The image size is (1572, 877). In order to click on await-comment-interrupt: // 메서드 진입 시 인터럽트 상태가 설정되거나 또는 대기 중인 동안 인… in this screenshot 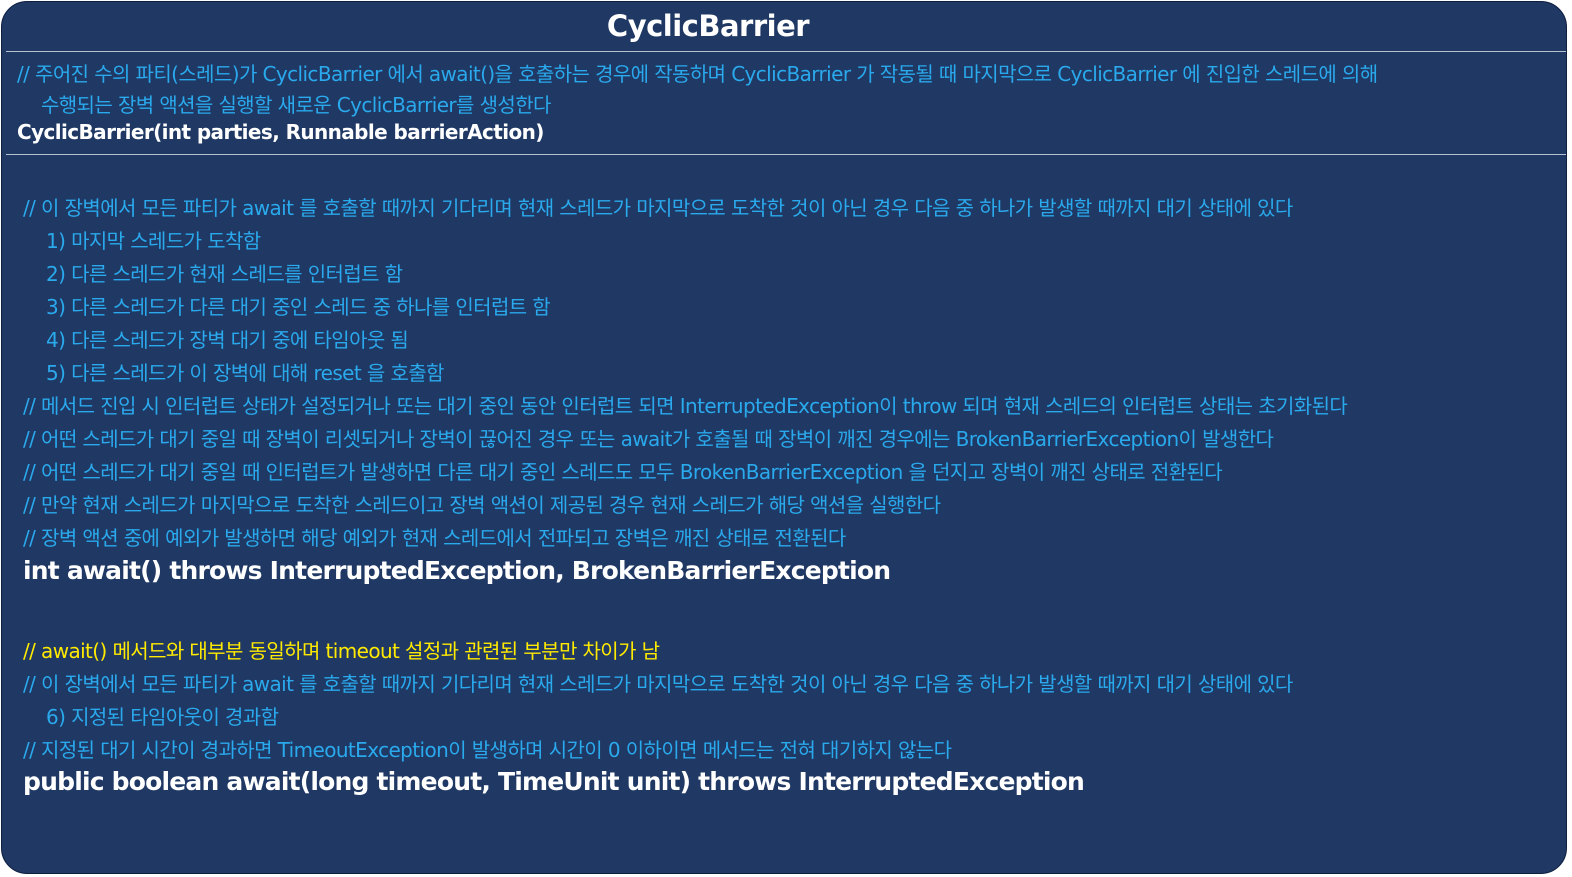, I will do `click(685, 406)`.